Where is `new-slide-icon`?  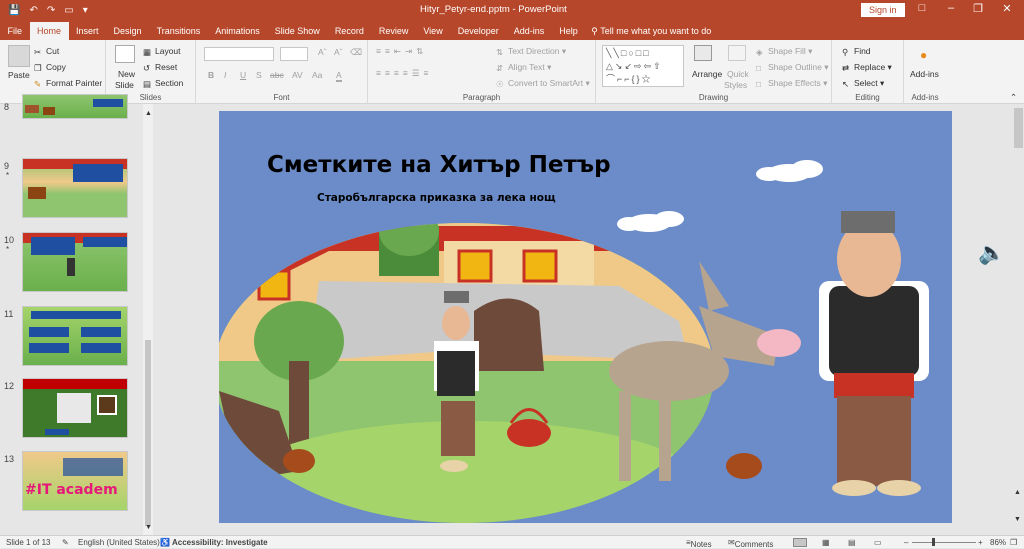 new-slide-icon is located at coordinates (125, 54).